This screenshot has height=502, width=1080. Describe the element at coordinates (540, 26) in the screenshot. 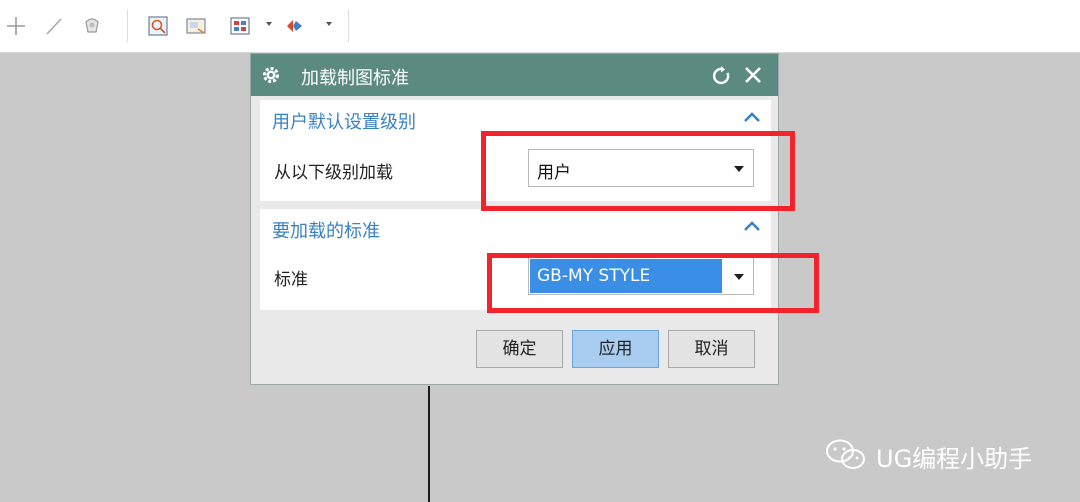

I see `top-toolbar` at that location.